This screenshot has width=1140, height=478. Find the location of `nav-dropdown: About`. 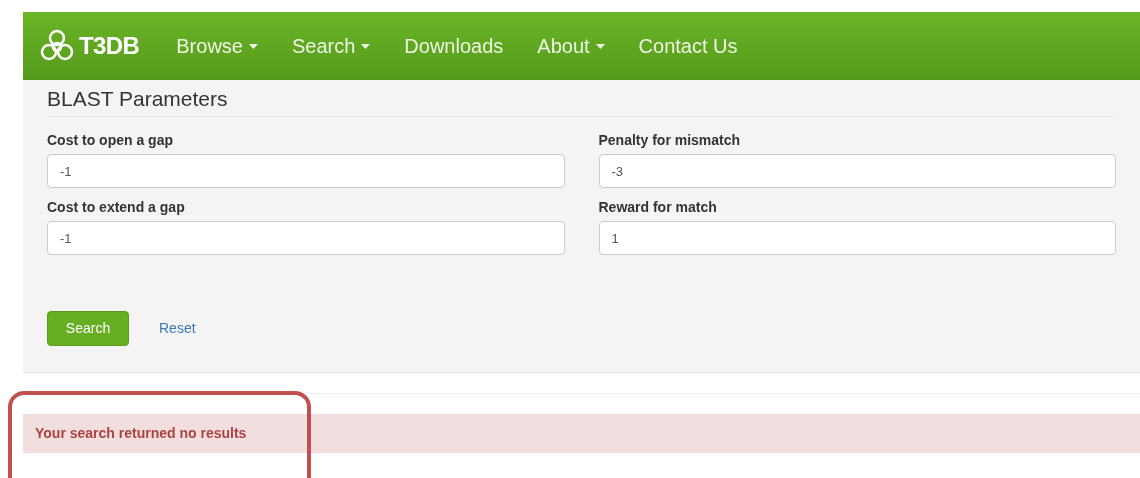

nav-dropdown: About is located at coordinates (571, 46).